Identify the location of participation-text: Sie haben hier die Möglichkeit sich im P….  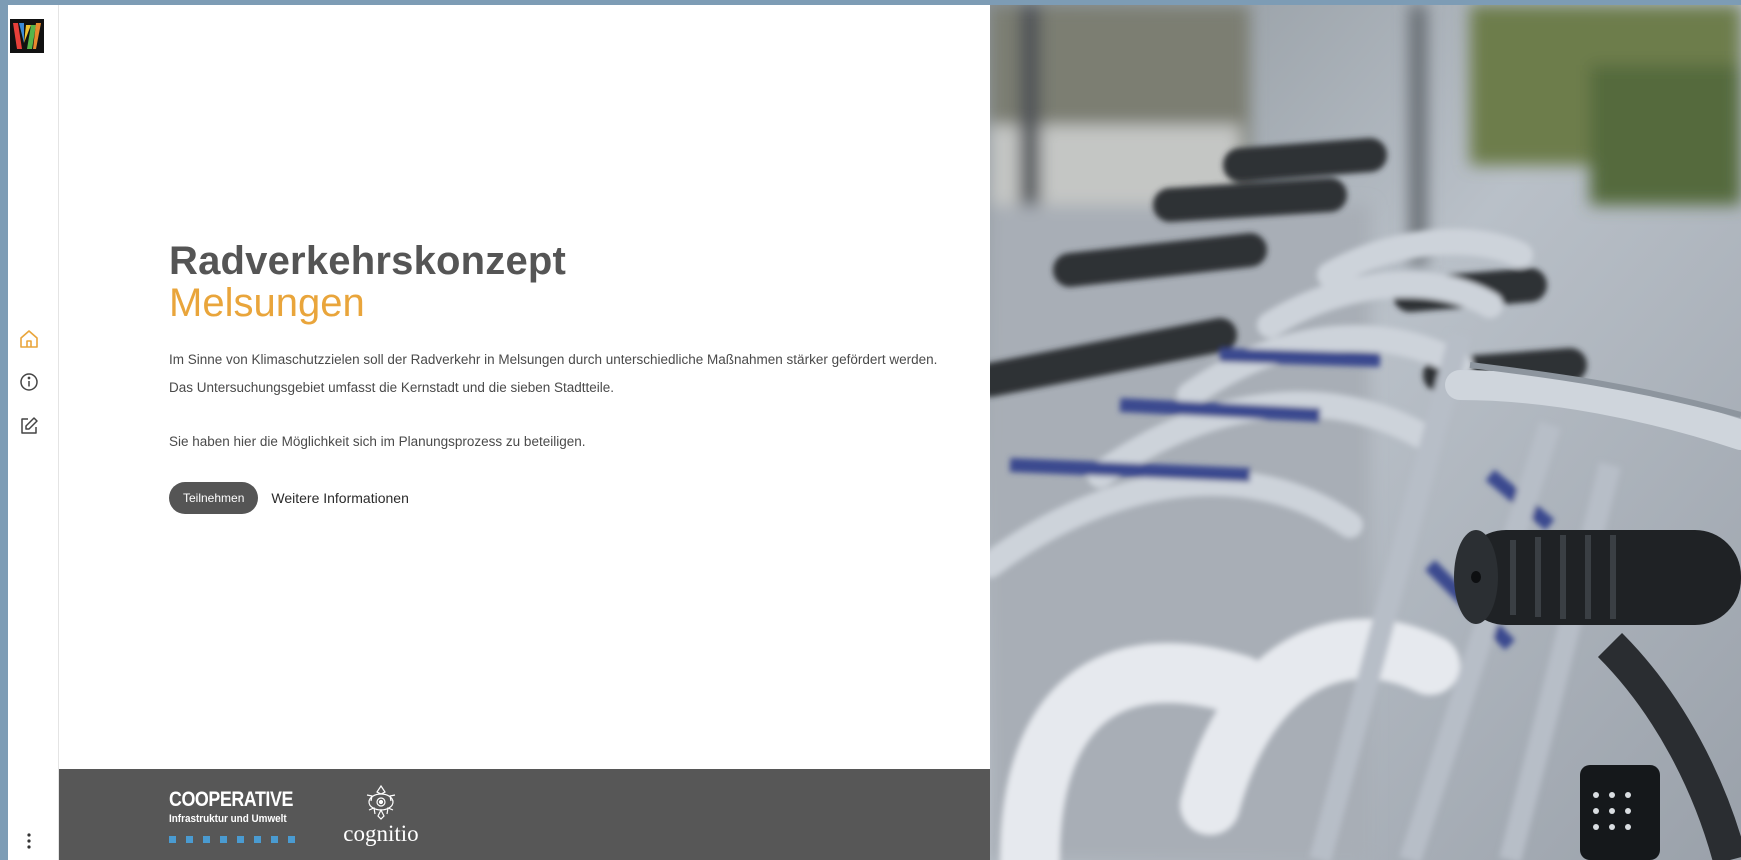
(377, 441).